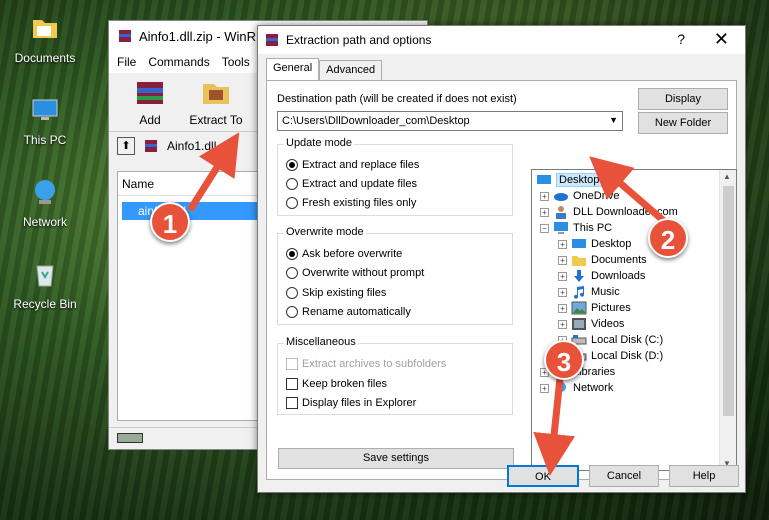 The width and height of the screenshot is (769, 520). Describe the element at coordinates (170, 222) in the screenshot. I see `callout-1: 1` at that location.